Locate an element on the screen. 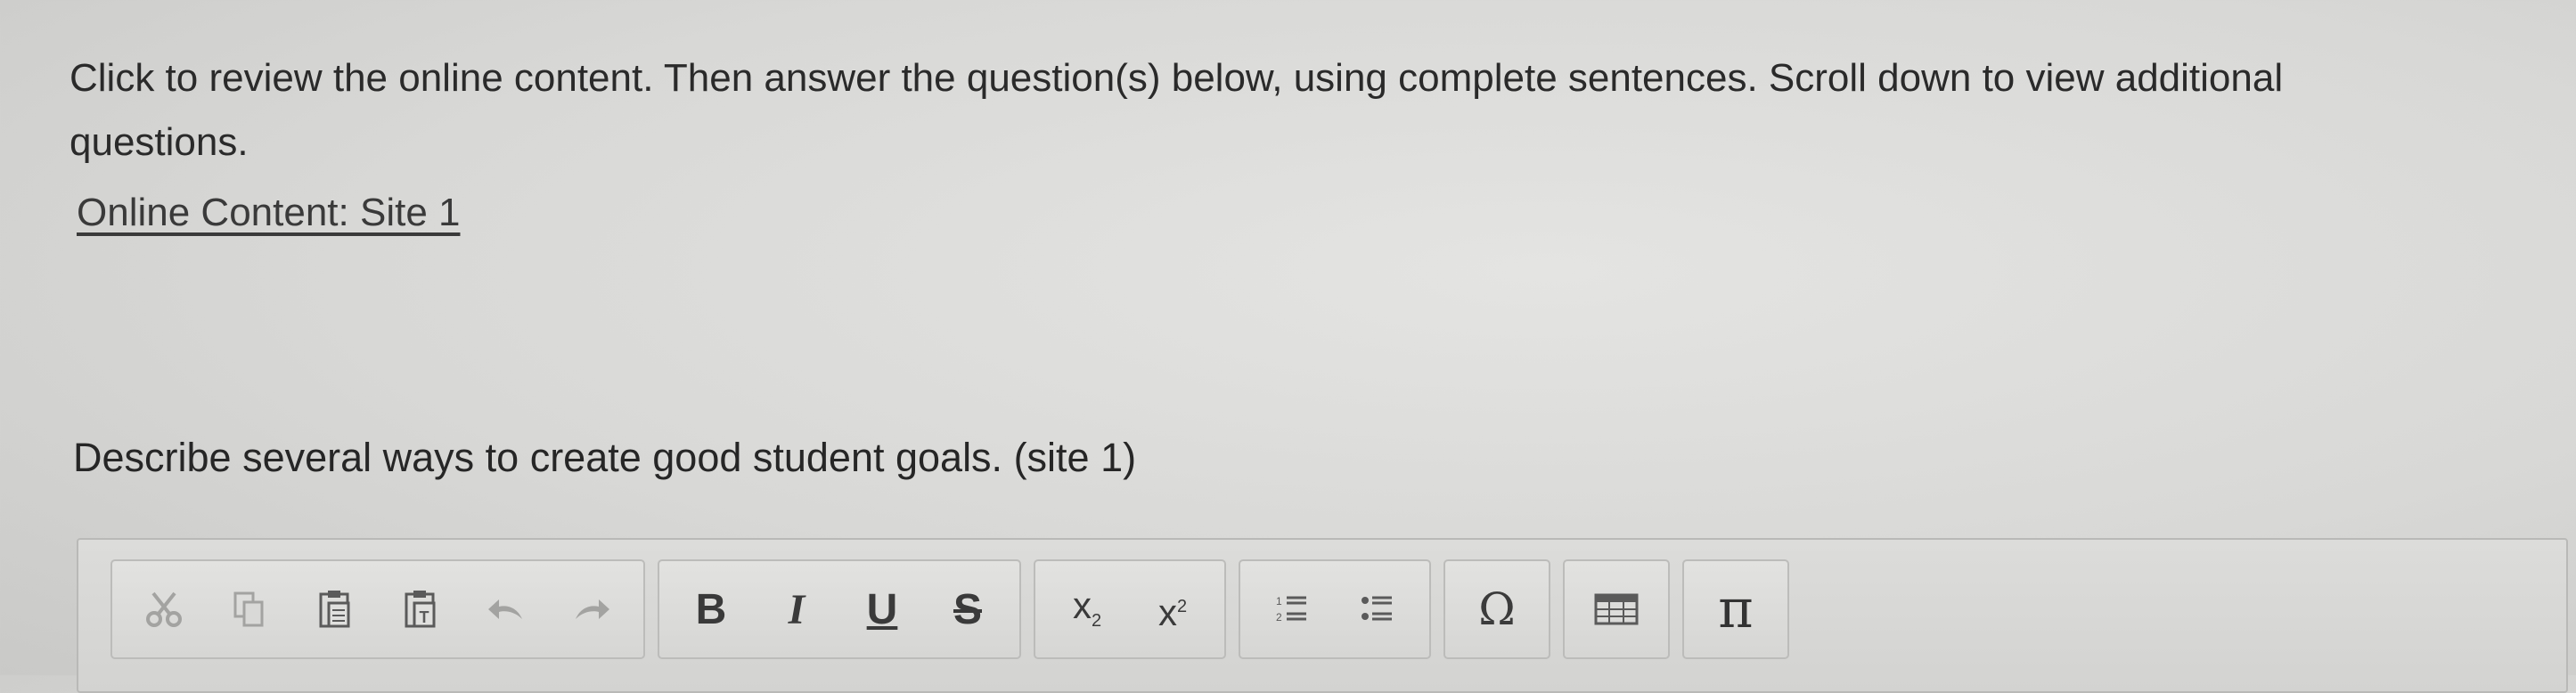 The width and height of the screenshot is (2576, 693). copy-button is located at coordinates (249, 609).